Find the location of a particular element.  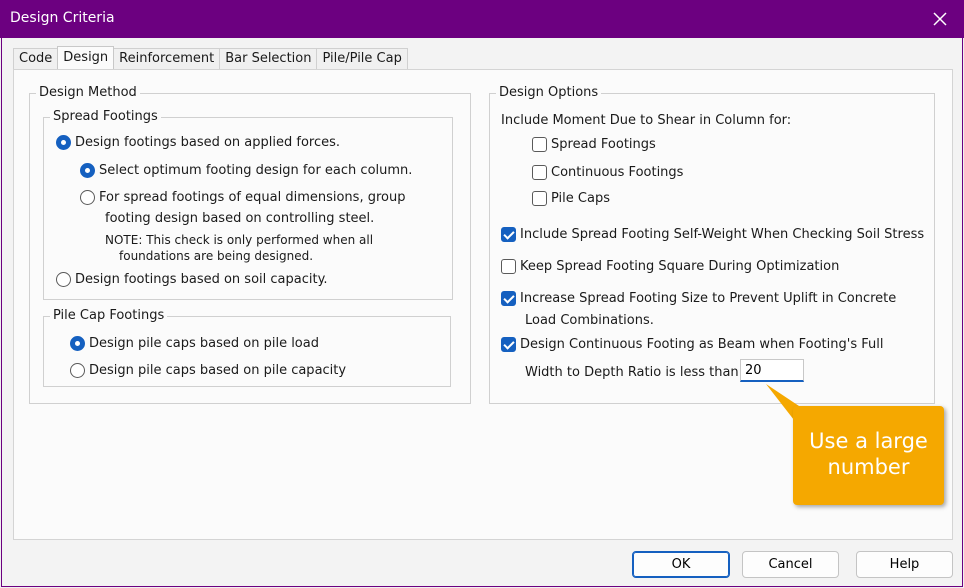

checkbox-moment-continuous: Continuous Footings is located at coordinates (607, 172).